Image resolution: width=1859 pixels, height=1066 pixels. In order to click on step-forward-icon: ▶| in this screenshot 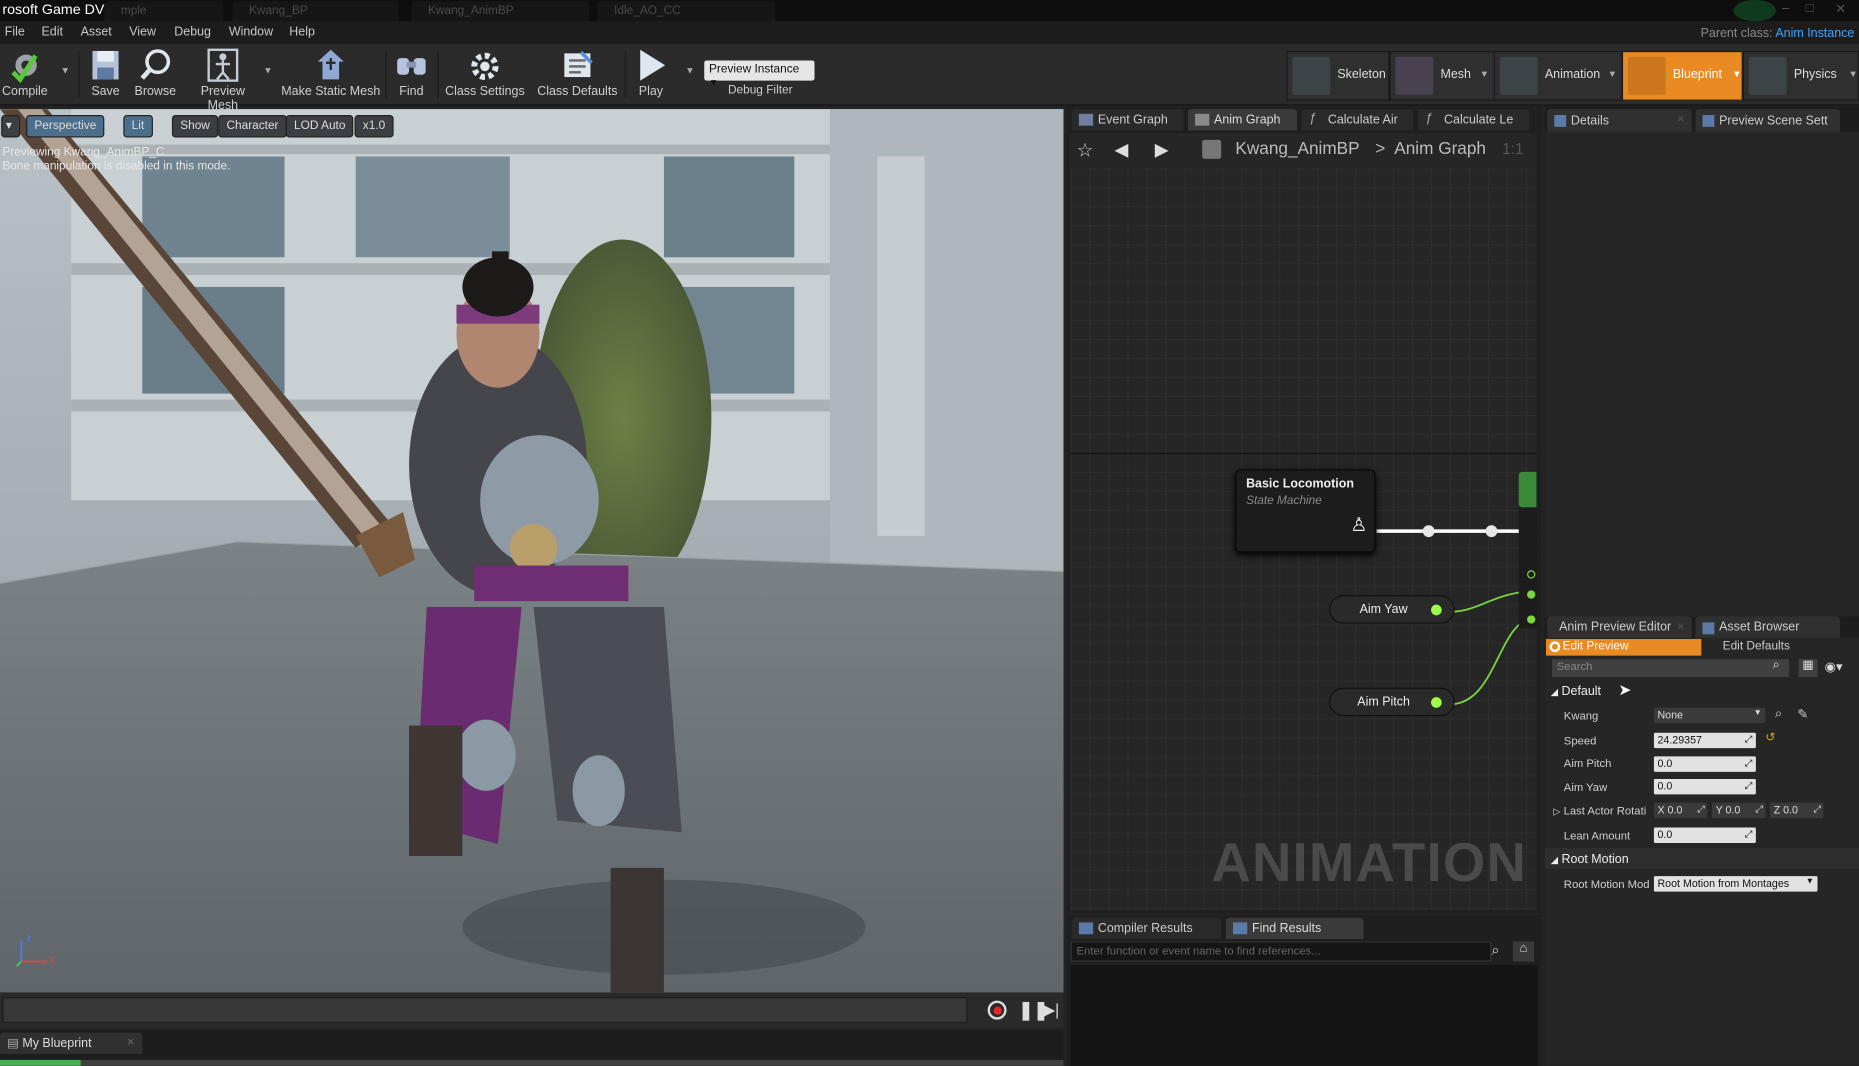, I will do `click(1051, 1010)`.